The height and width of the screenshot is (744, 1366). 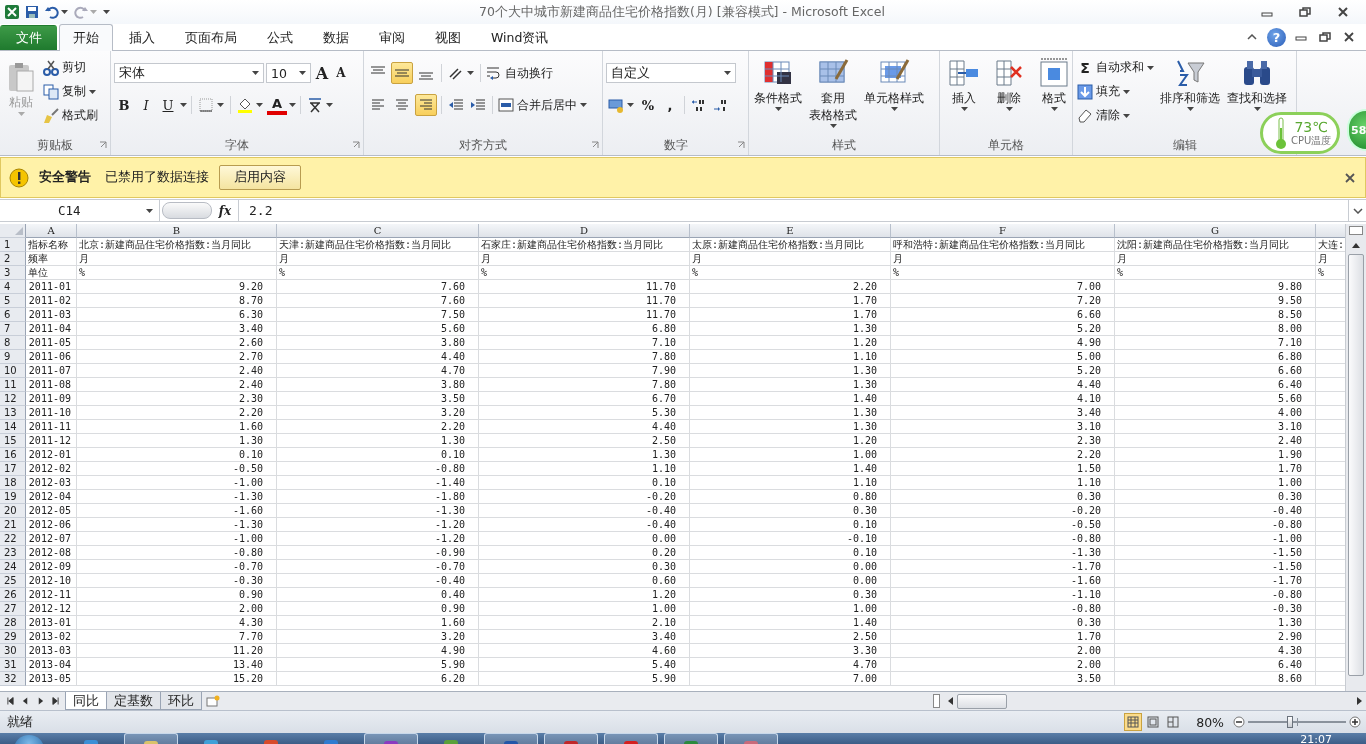 I want to click on ribbon-tab: 视图, so click(x=448, y=37).